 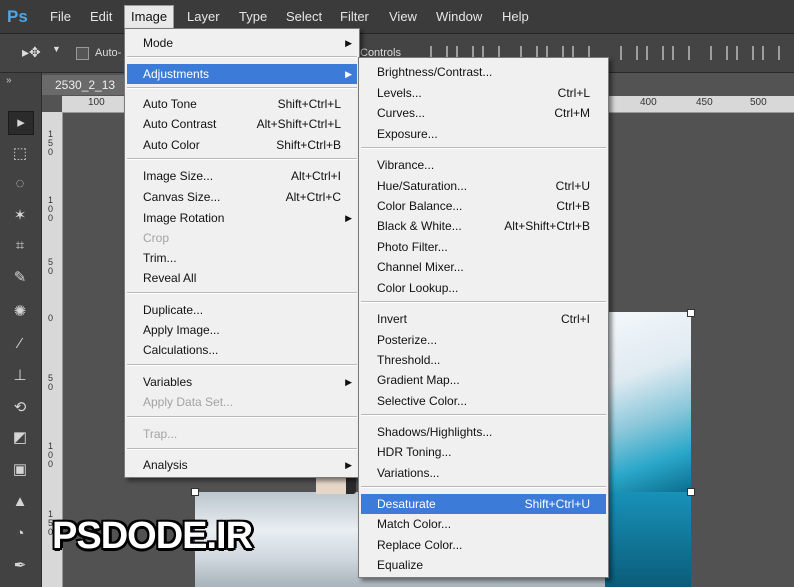 What do you see at coordinates (242, 465) in the screenshot?
I see `menu-item-analysis: Analysis ▶` at bounding box center [242, 465].